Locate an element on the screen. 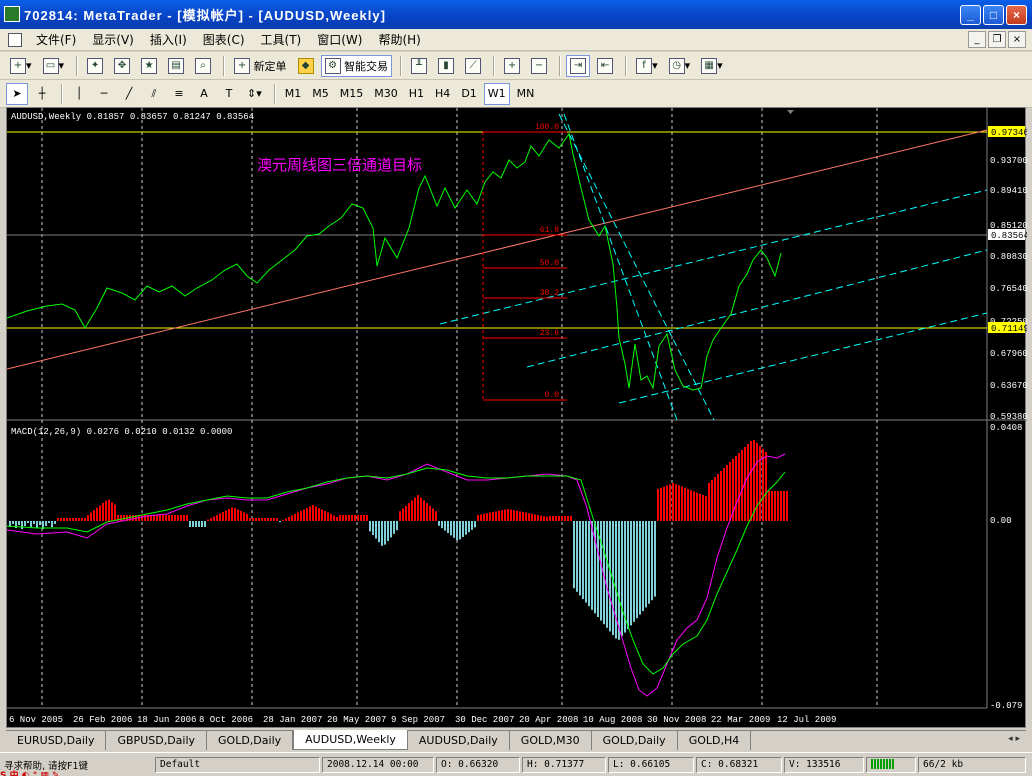 The width and height of the screenshot is (1032, 776). tab-gold-h4: GOLD,H4 is located at coordinates (715, 740).